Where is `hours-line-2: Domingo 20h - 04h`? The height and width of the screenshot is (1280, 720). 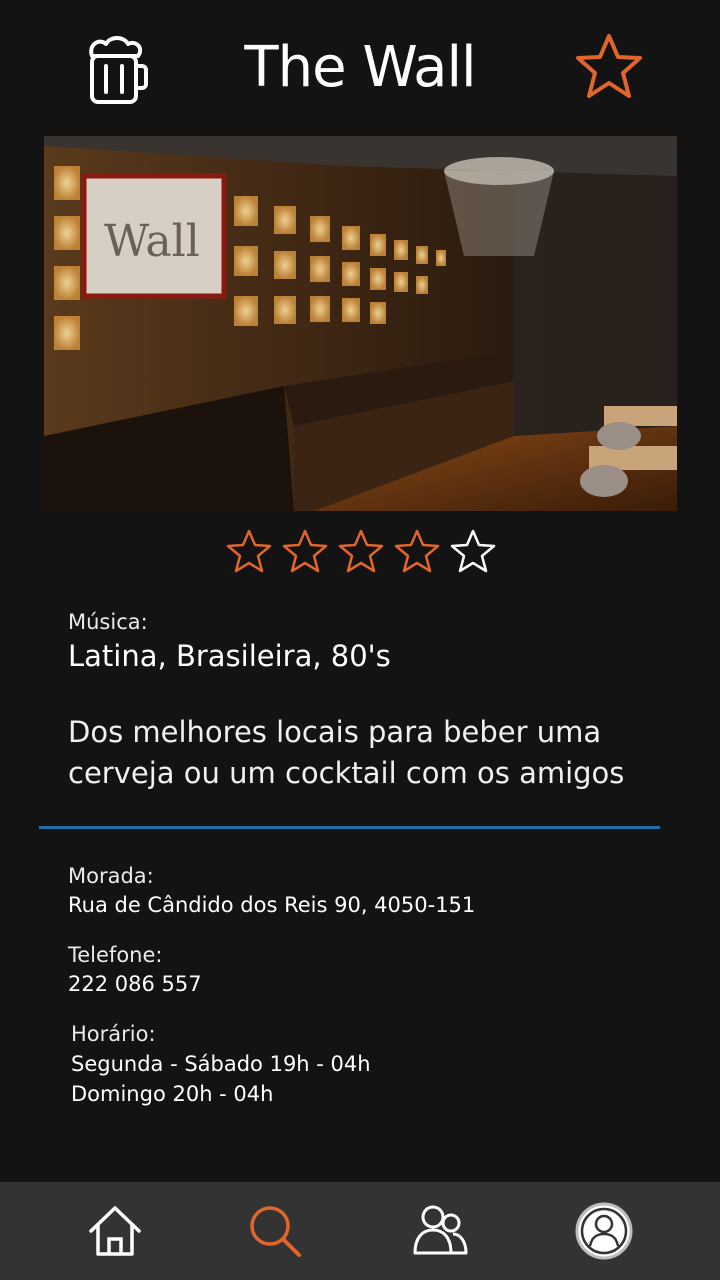 hours-line-2: Domingo 20h - 04h is located at coordinates (172, 1094).